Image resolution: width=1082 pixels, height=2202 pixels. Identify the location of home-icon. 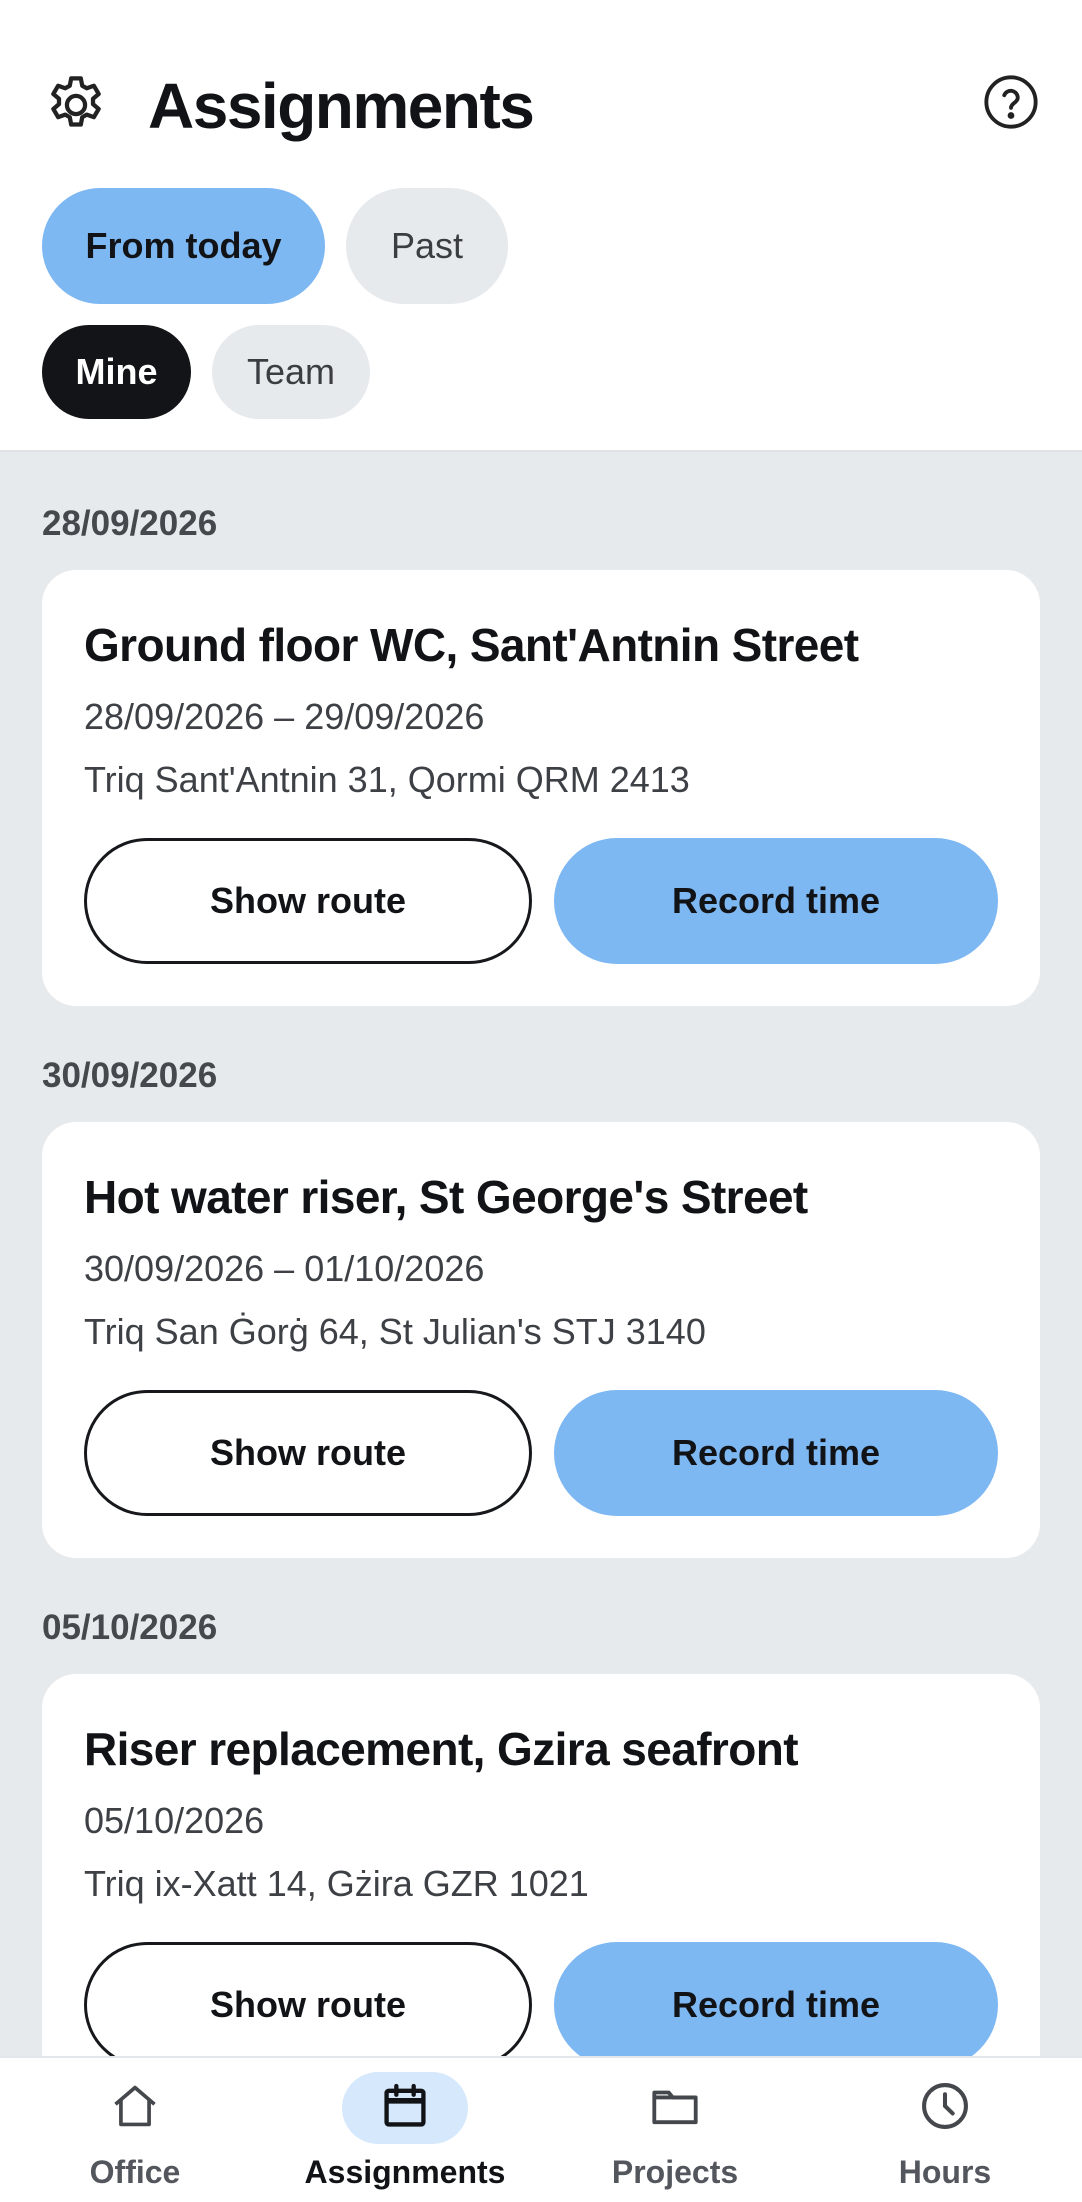
(135, 2108).